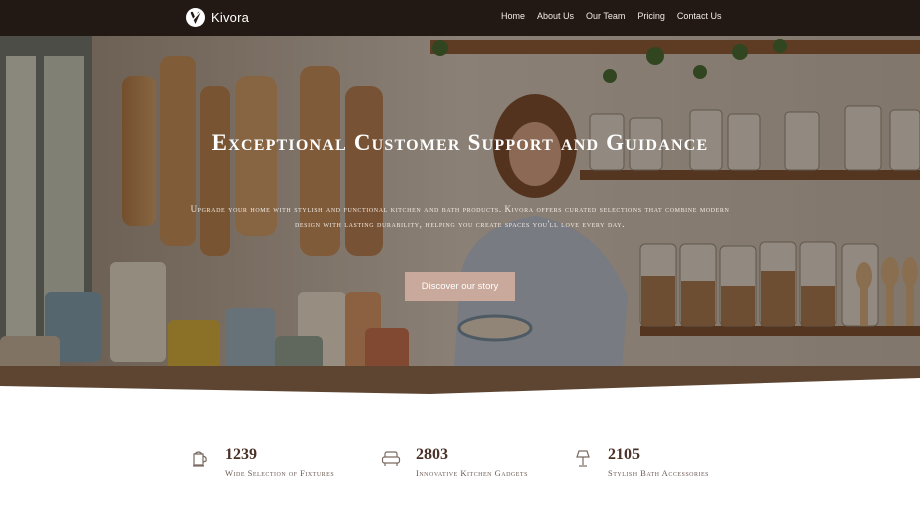 Image resolution: width=920 pixels, height=514 pixels. Describe the element at coordinates (230, 17) in the screenshot. I see `brand-name: Kivora` at that location.